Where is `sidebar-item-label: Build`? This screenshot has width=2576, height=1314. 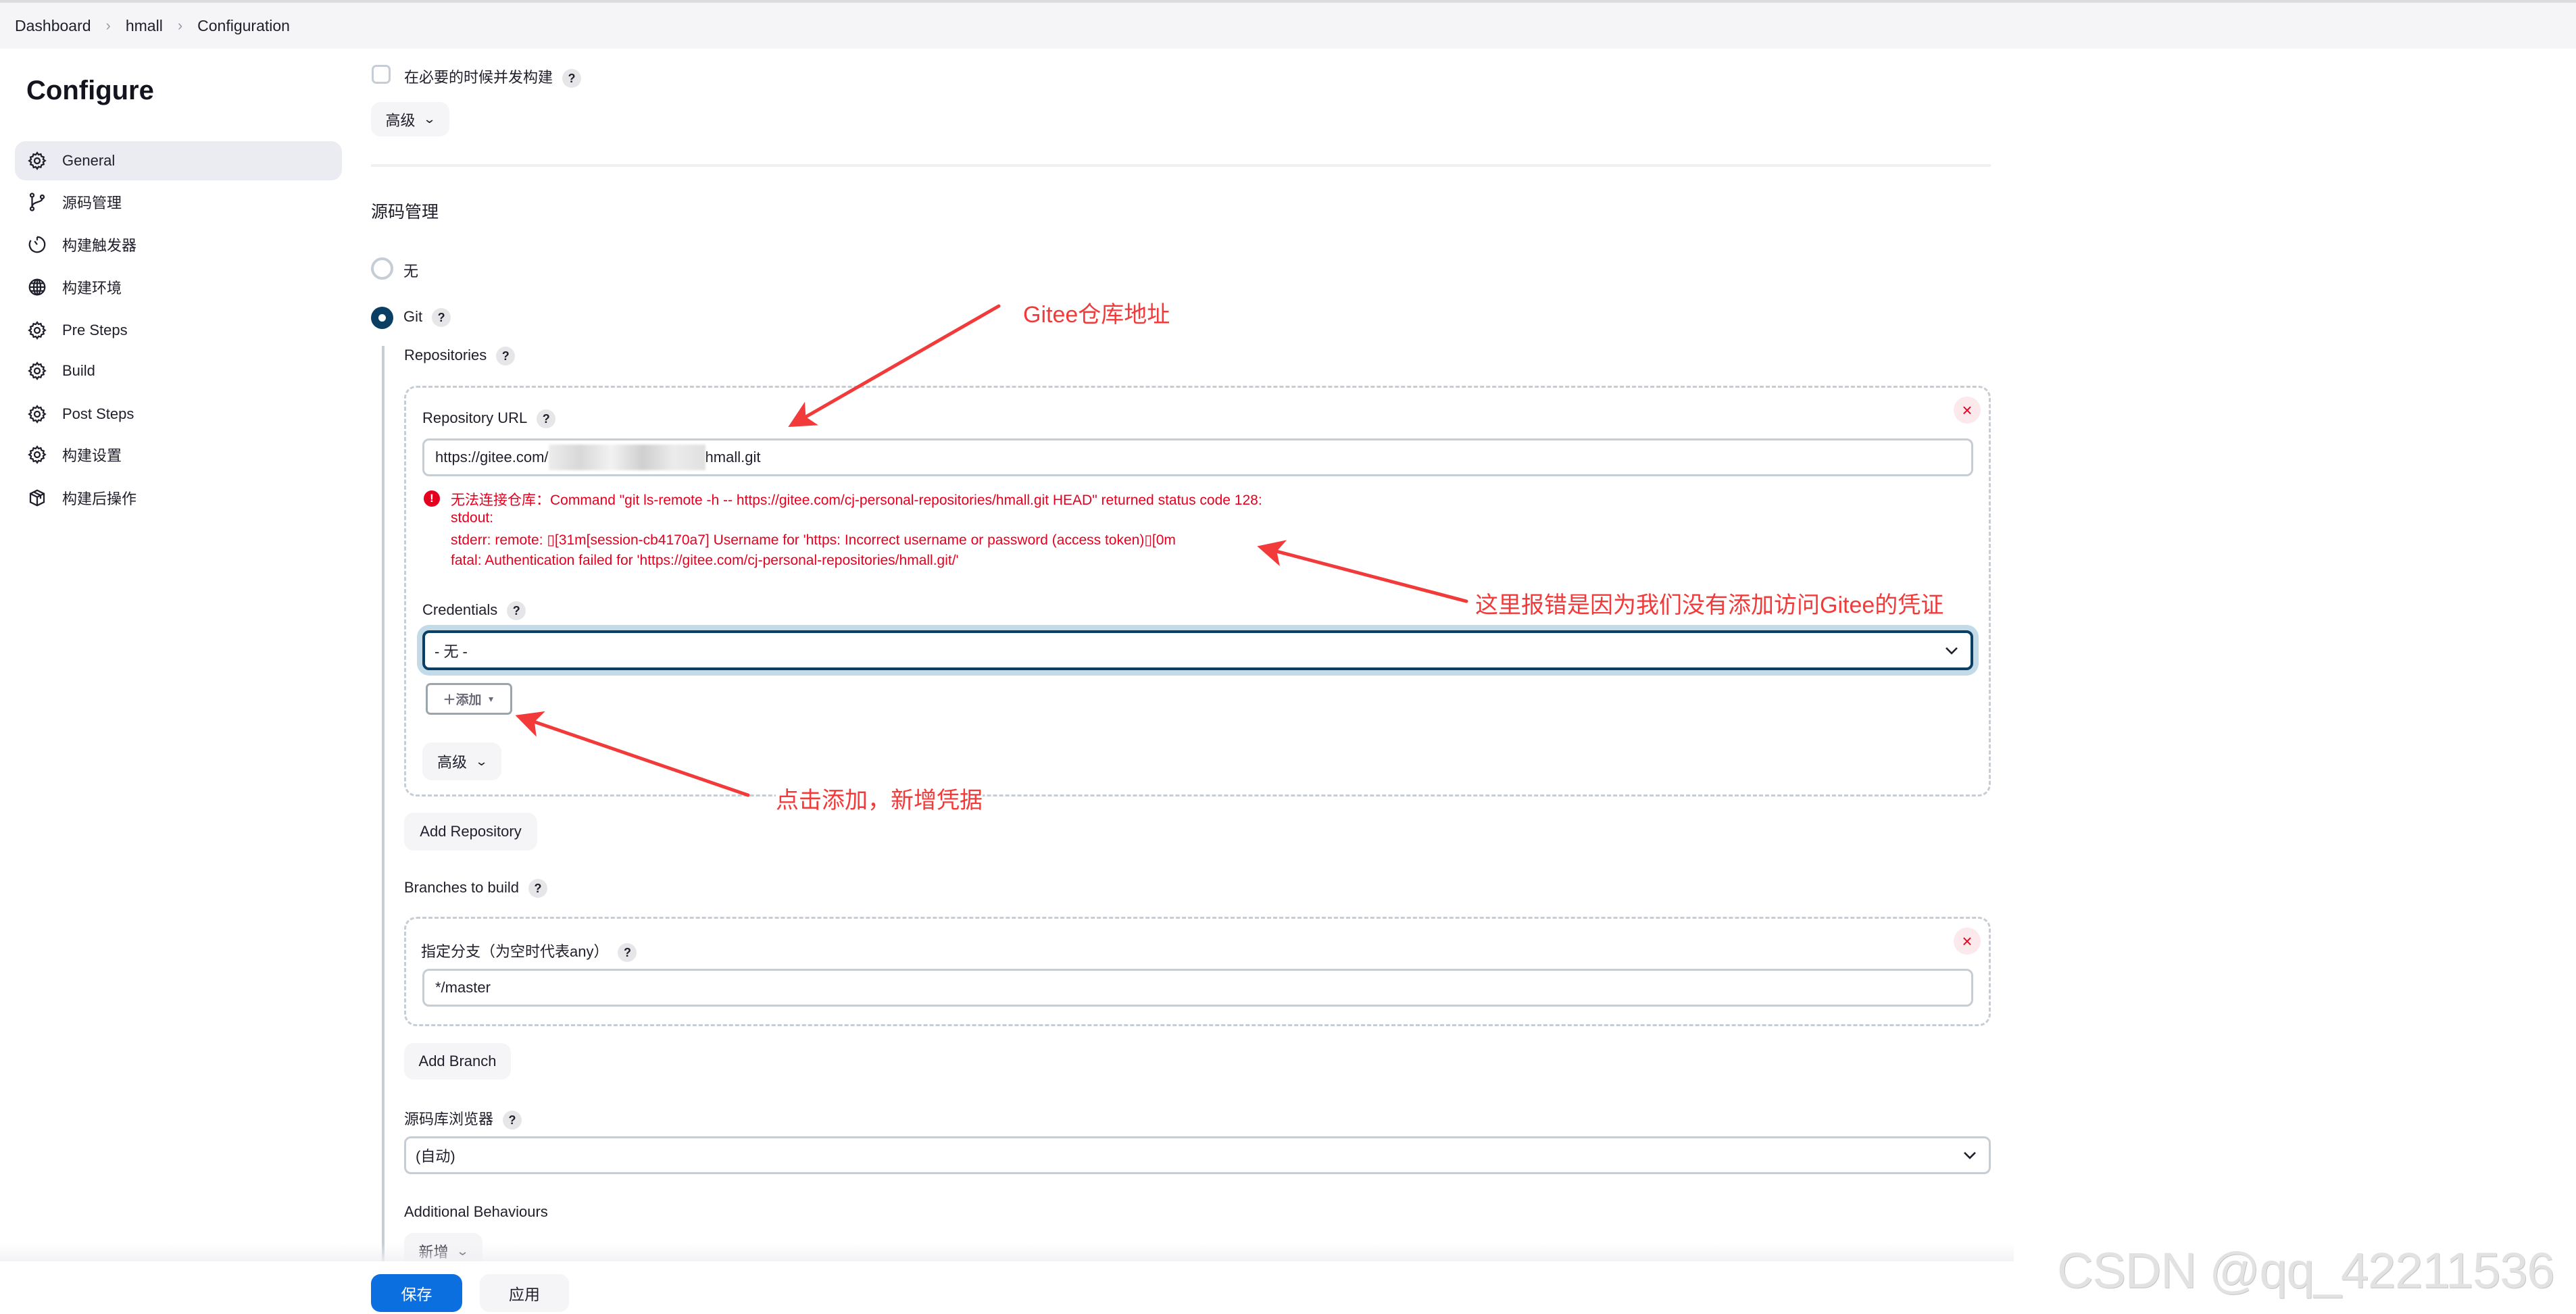
sidebar-item-label: Build is located at coordinates (78, 370).